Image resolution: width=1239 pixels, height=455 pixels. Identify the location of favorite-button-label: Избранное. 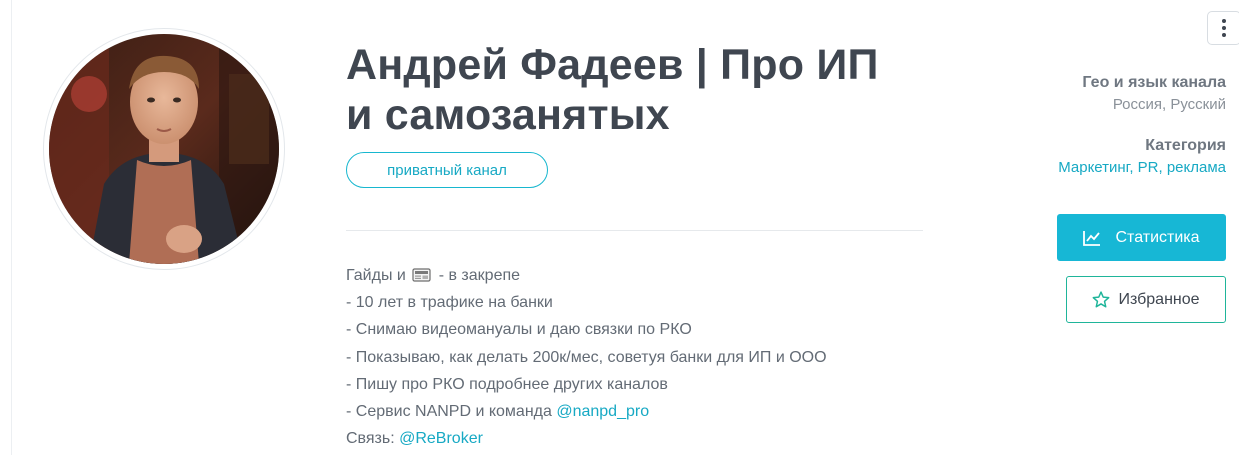
(1159, 299).